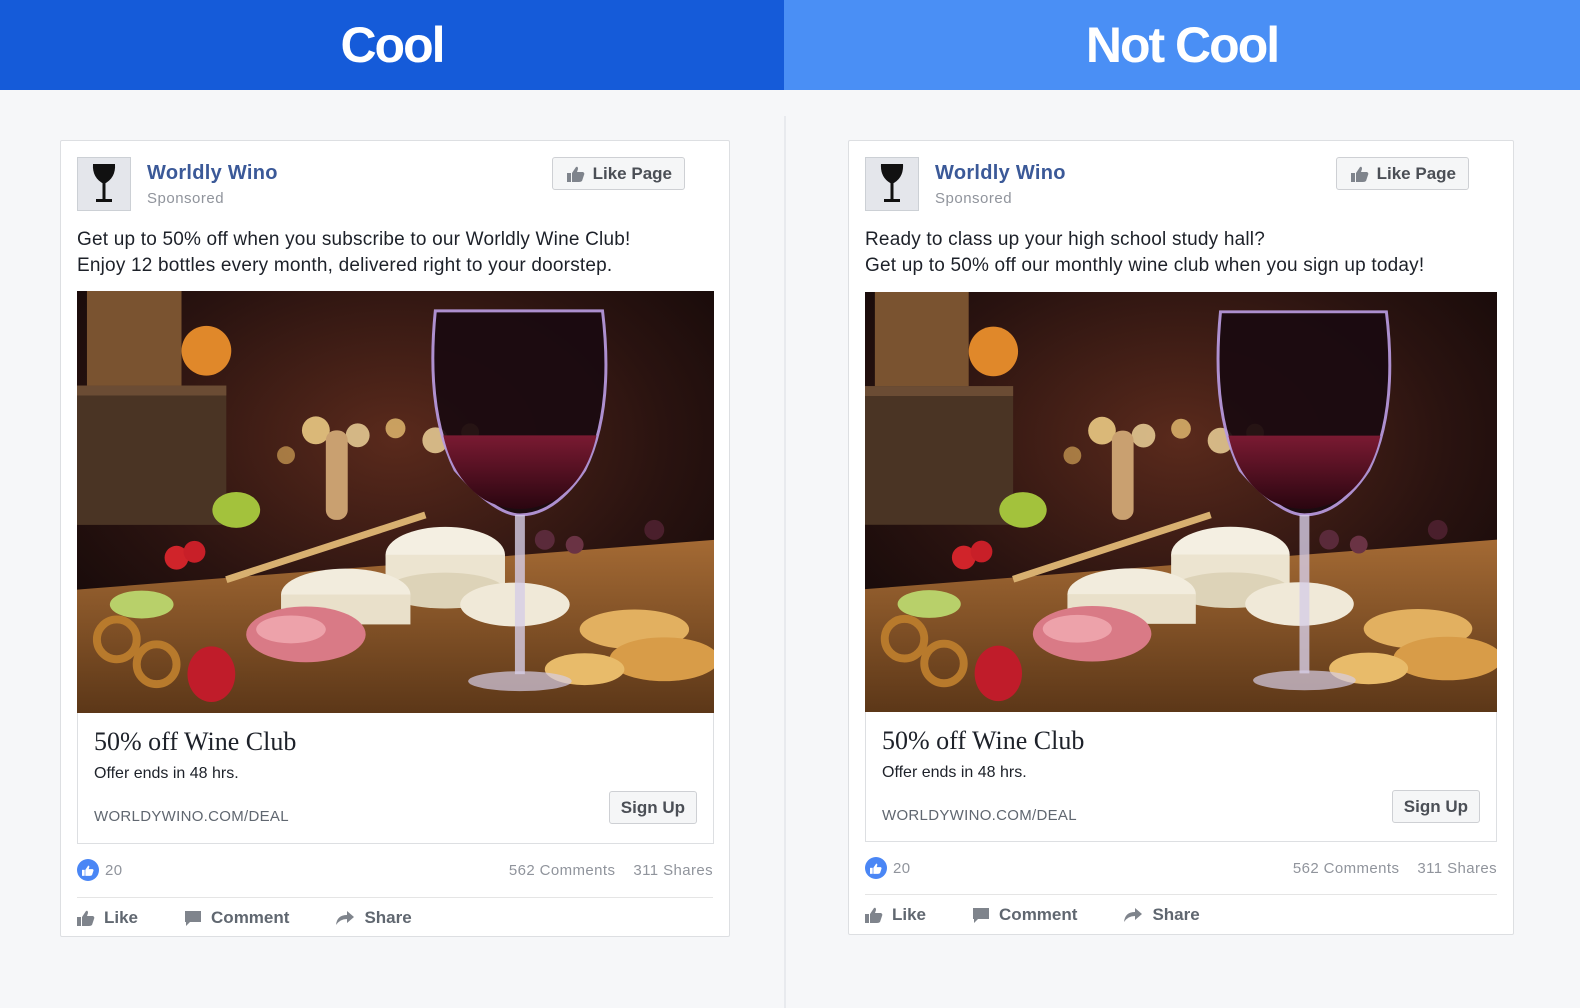 The height and width of the screenshot is (1008, 1580). I want to click on cool-header-label: Cool, so click(392, 45).